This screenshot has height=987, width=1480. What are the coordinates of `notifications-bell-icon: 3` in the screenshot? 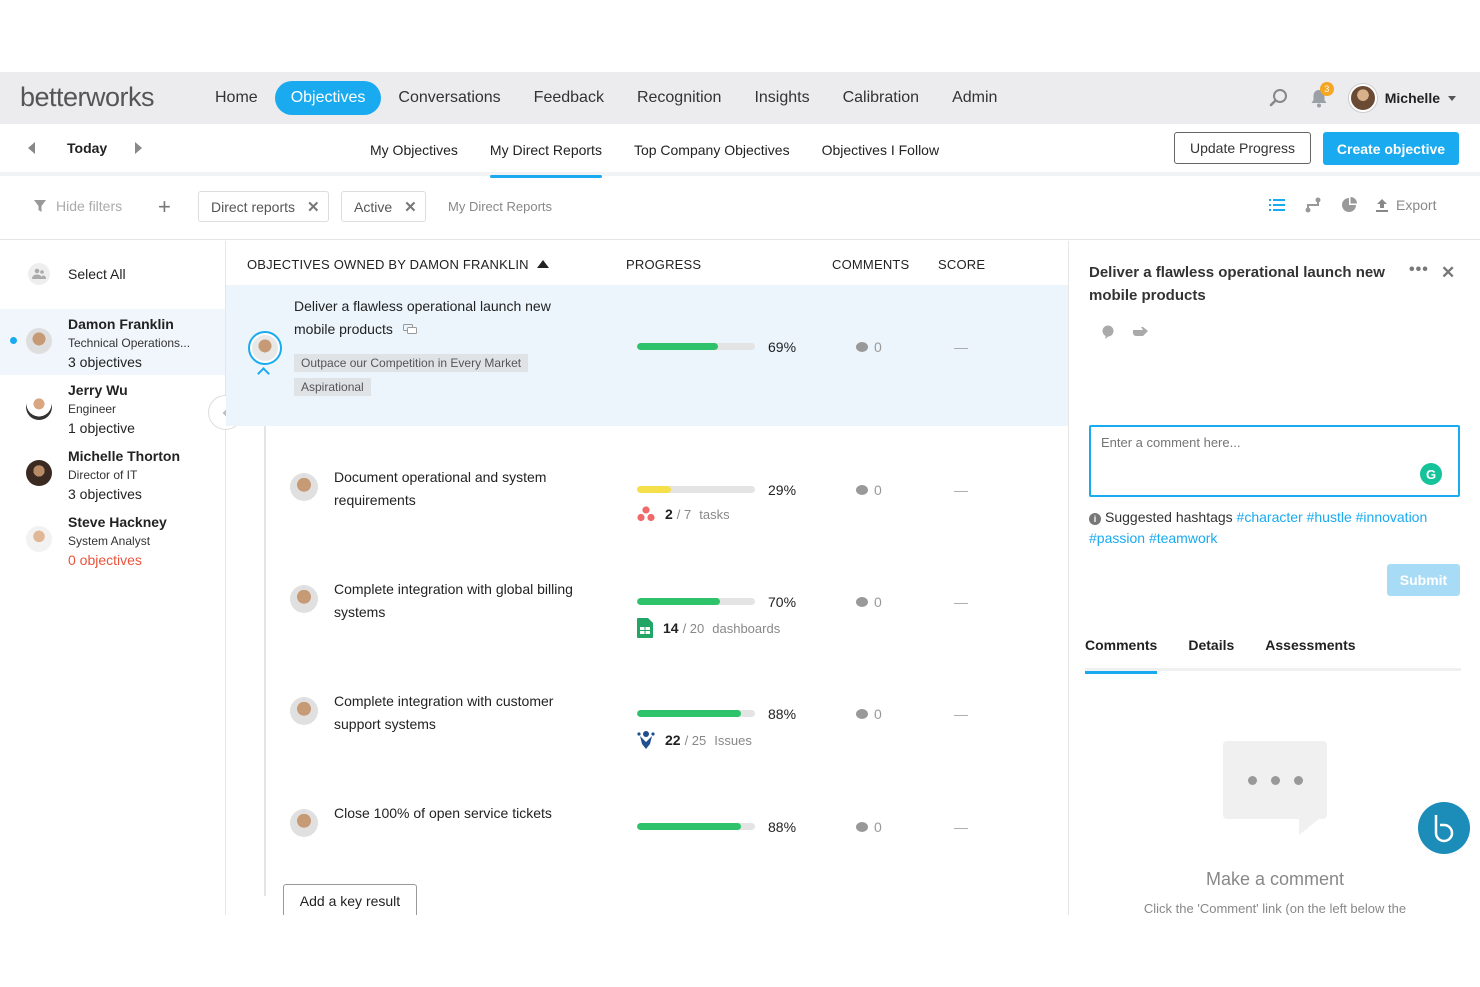 It's located at (1320, 96).